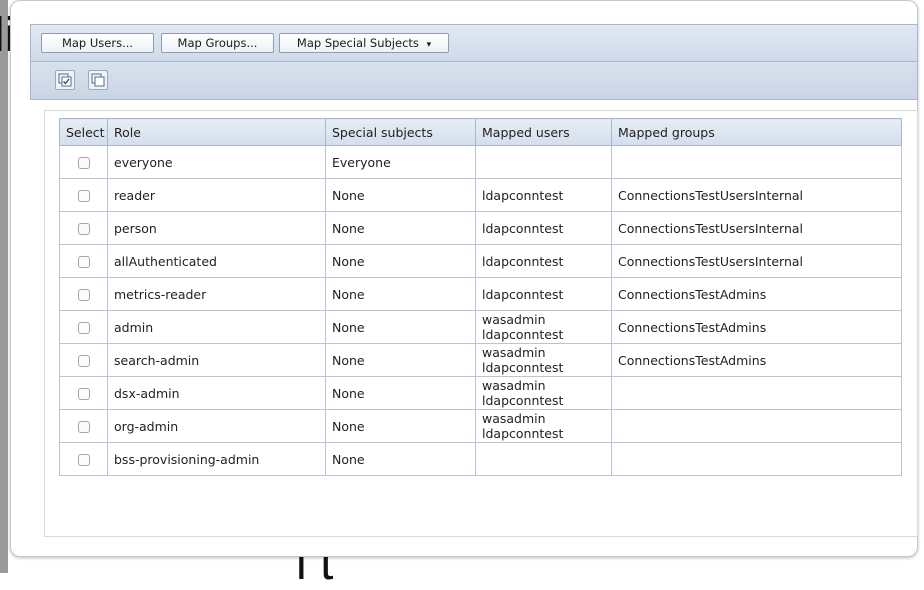 Image resolution: width=924 pixels, height=590 pixels. Describe the element at coordinates (400, 132) in the screenshot. I see `header-special-subjects: Special subjects` at that location.